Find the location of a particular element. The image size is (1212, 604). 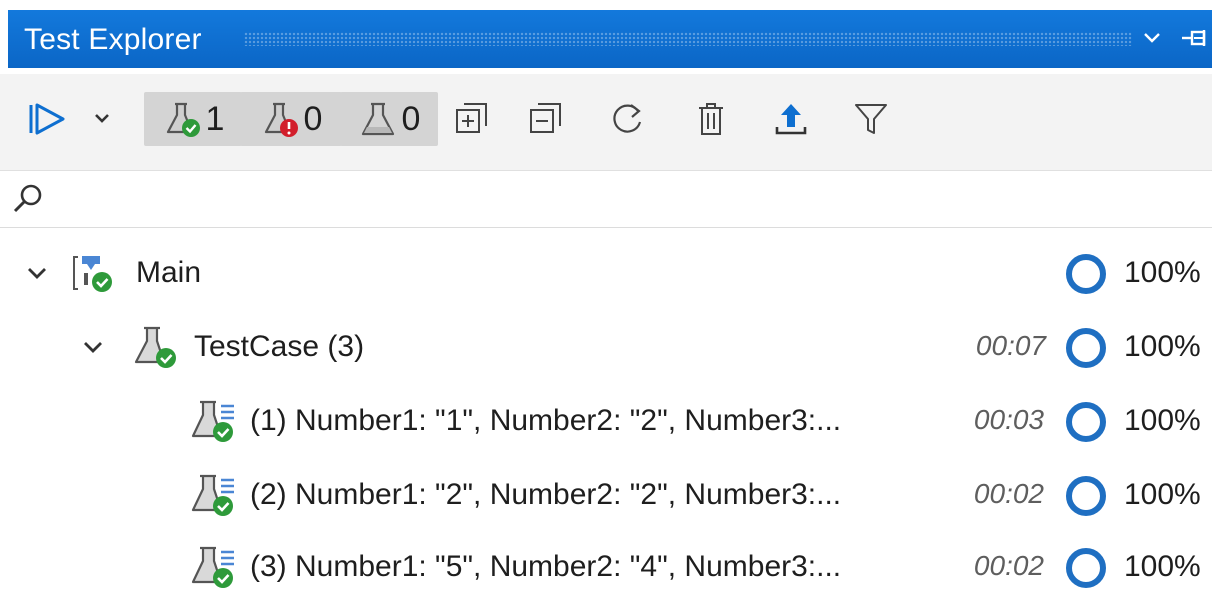

failed-count: 0 is located at coordinates (313, 118).